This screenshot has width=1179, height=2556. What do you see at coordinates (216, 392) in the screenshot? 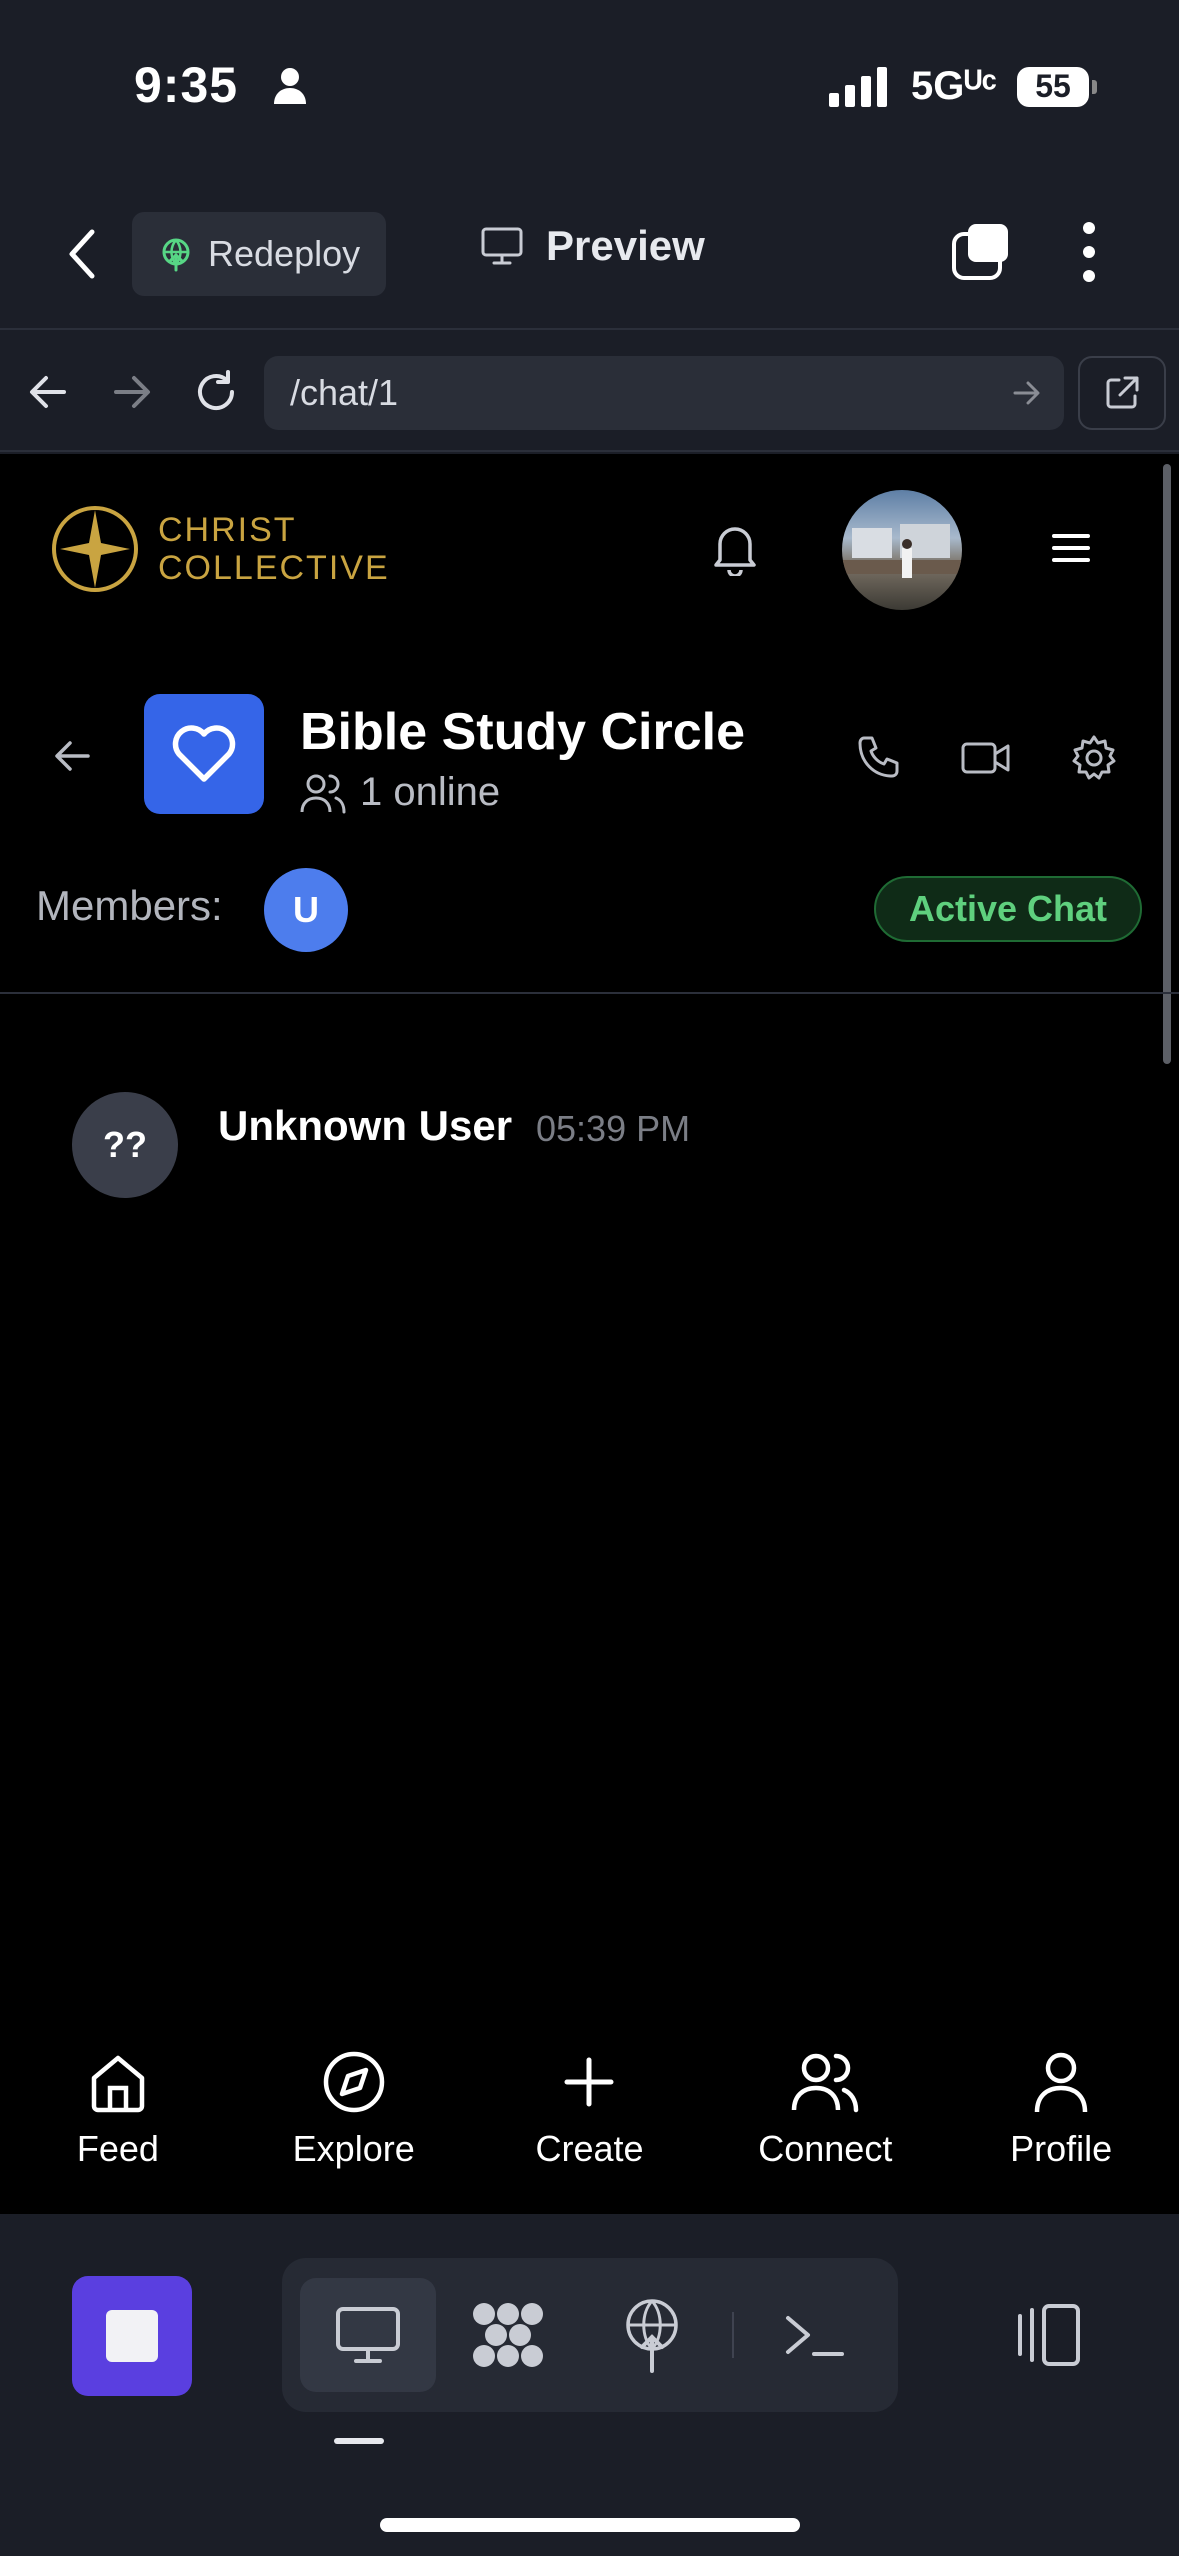
I see `reload-icon` at bounding box center [216, 392].